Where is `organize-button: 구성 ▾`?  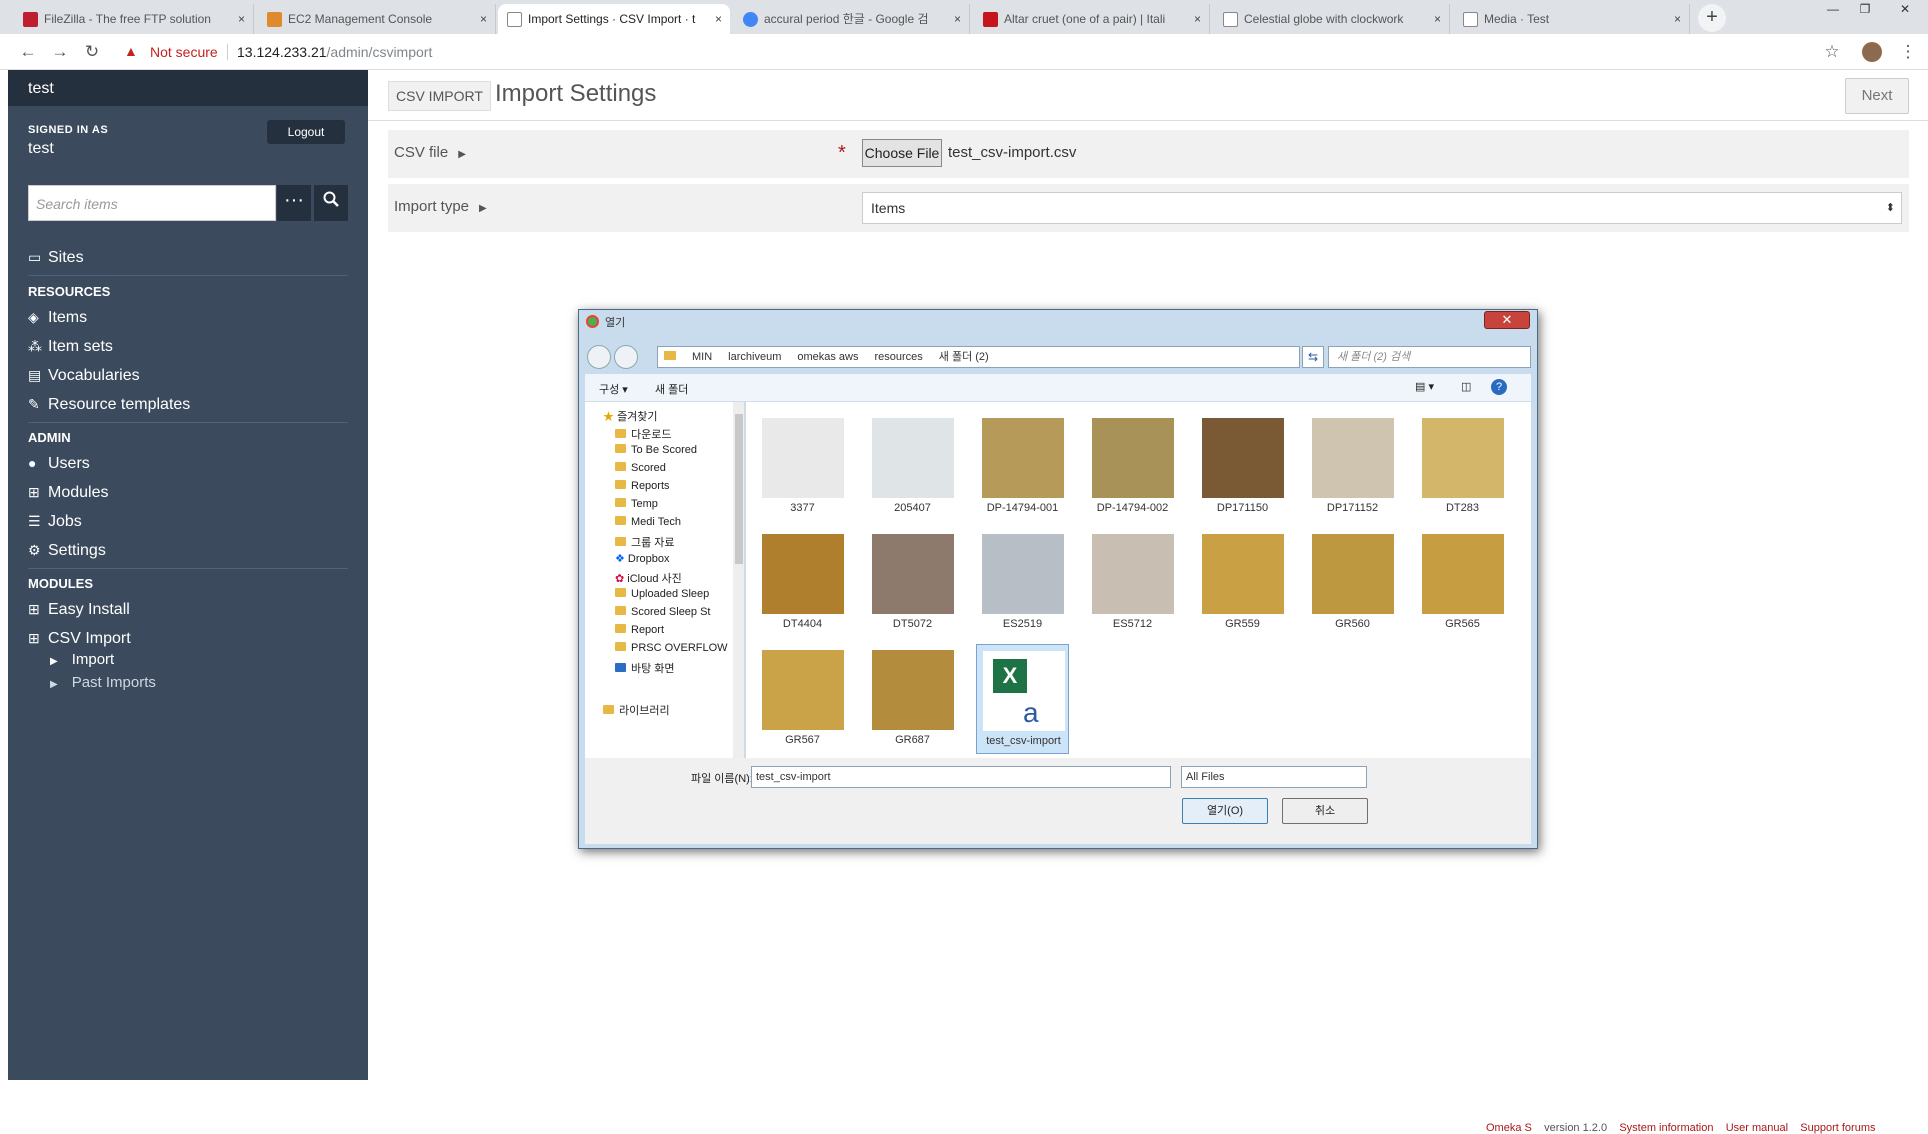
organize-button: 구성 ▾ is located at coordinates (613, 389).